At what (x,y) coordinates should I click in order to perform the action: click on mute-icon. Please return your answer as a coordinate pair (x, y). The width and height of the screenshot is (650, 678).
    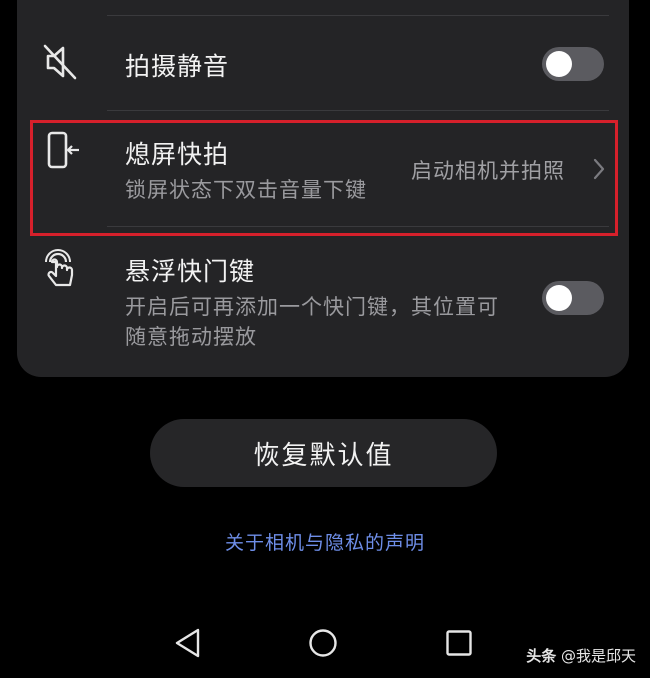
    Looking at the image, I should click on (60, 62).